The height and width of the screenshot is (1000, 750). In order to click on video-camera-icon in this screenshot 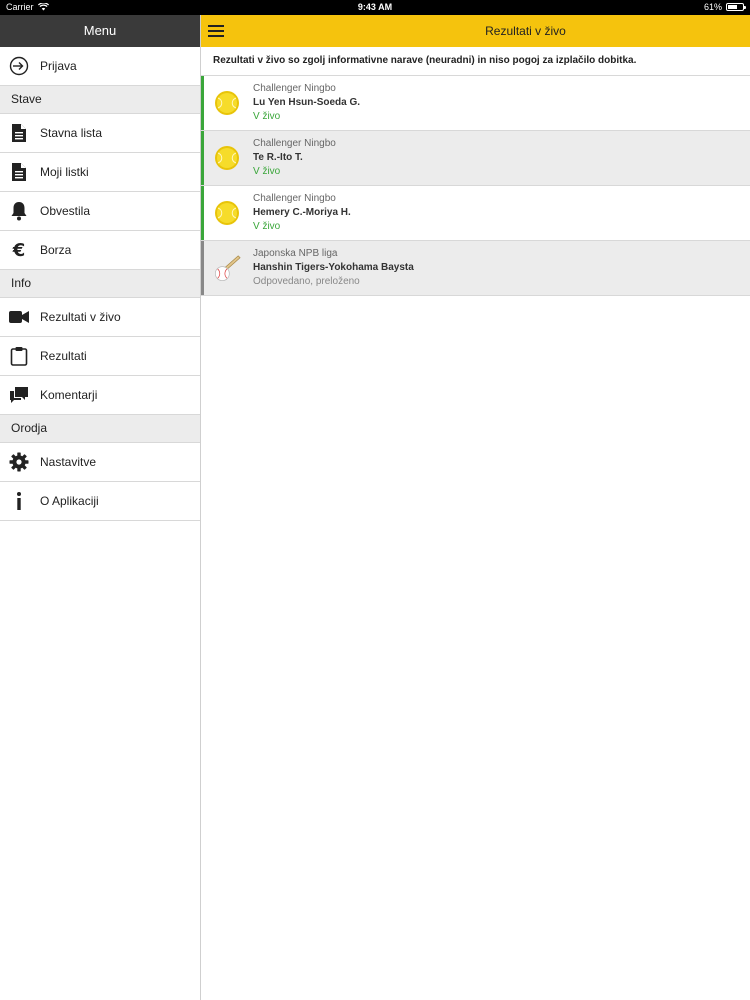, I will do `click(19, 317)`.